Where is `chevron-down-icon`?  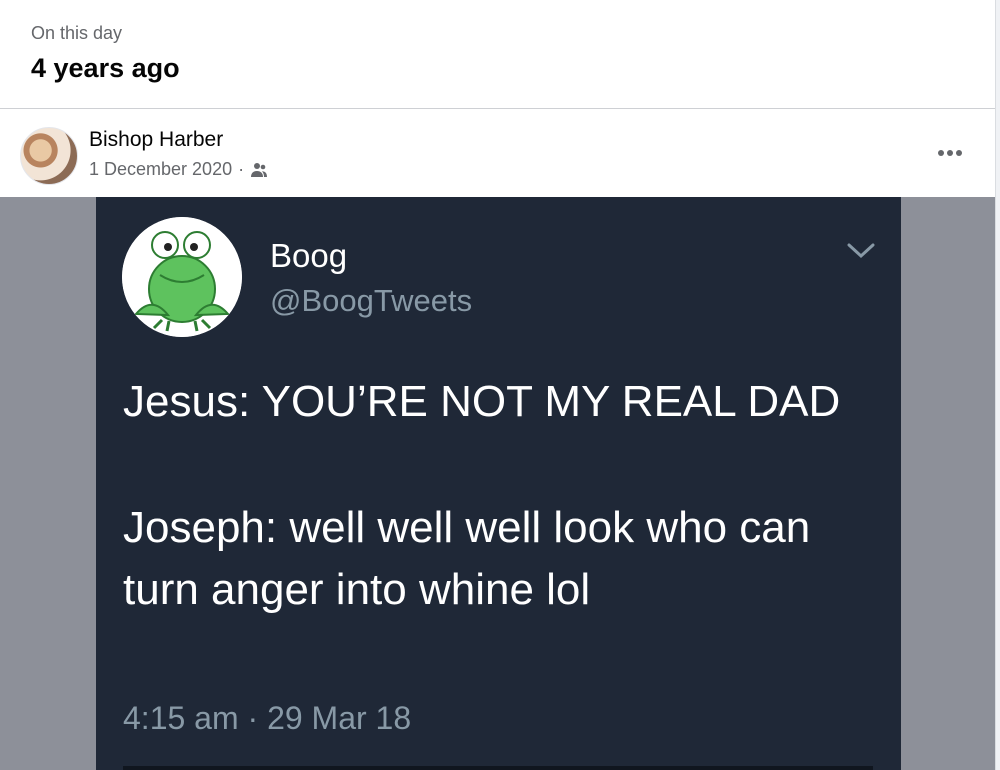 chevron-down-icon is located at coordinates (861, 251).